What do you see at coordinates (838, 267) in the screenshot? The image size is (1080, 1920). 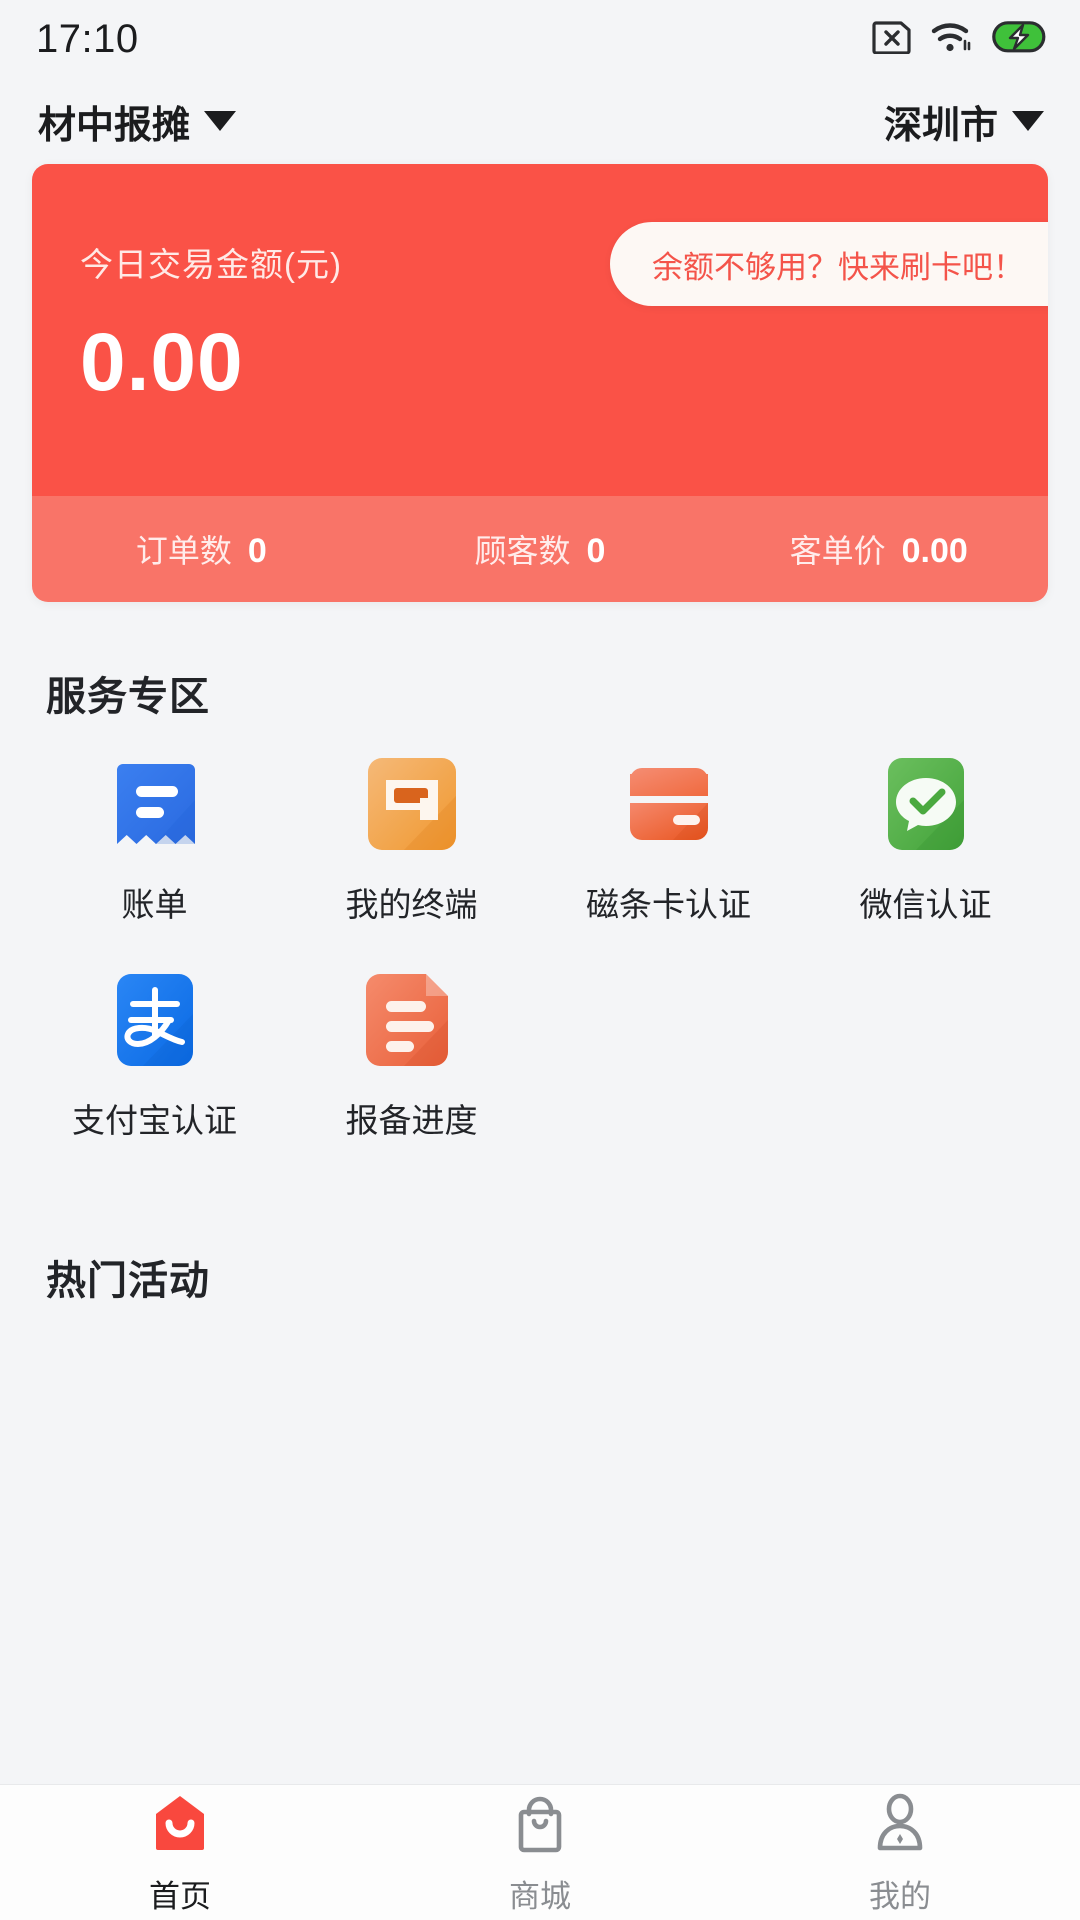 I see `recharge-promo-text: 余额不够用？快来刷卡吧！` at bounding box center [838, 267].